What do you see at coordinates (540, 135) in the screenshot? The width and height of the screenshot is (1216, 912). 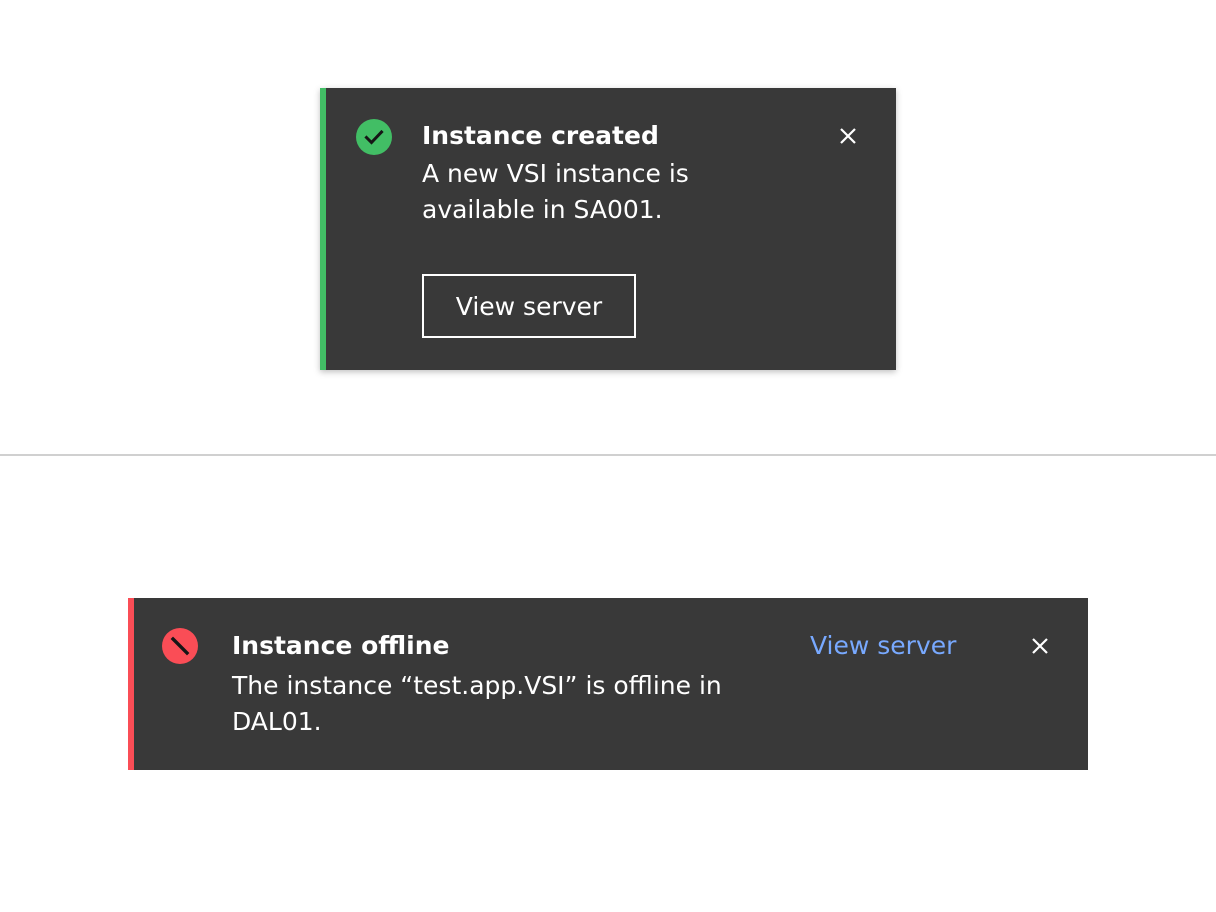 I see `notification-title: Instance created` at bounding box center [540, 135].